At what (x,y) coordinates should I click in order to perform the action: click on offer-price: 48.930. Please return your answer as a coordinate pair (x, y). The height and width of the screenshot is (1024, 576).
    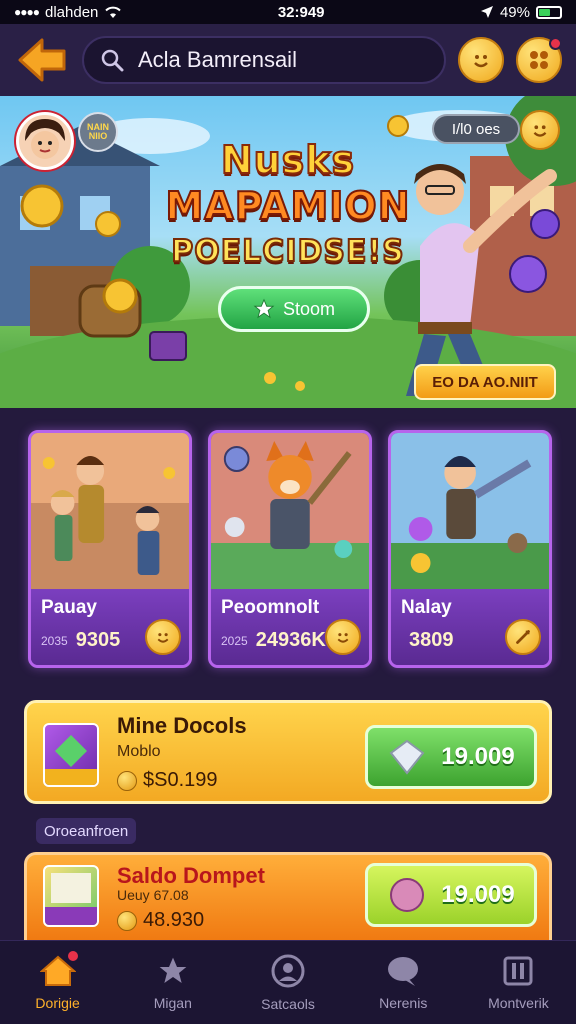
    Looking at the image, I should click on (160, 920).